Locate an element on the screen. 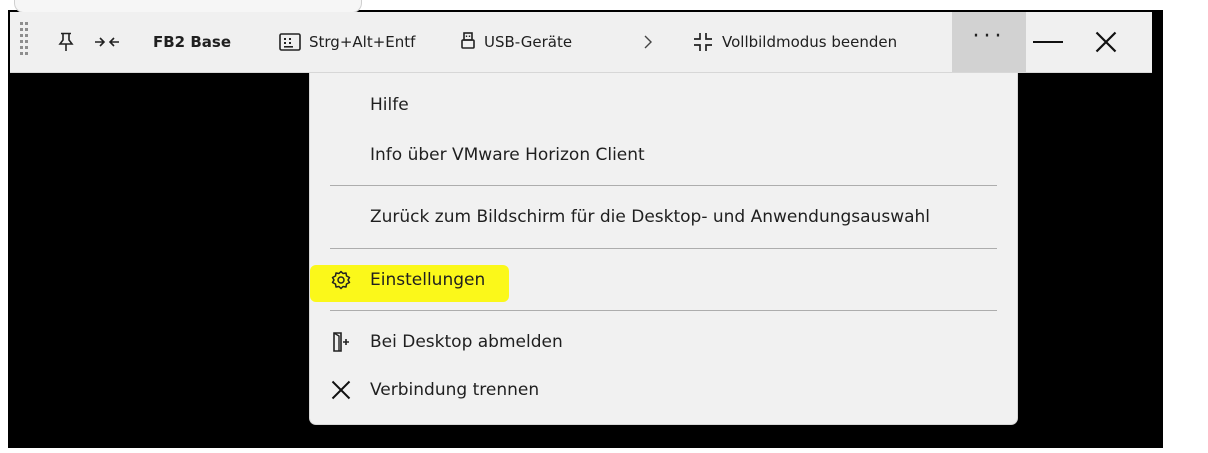 The width and height of the screenshot is (1208, 453). connection-name: FB2 Base is located at coordinates (192, 42).